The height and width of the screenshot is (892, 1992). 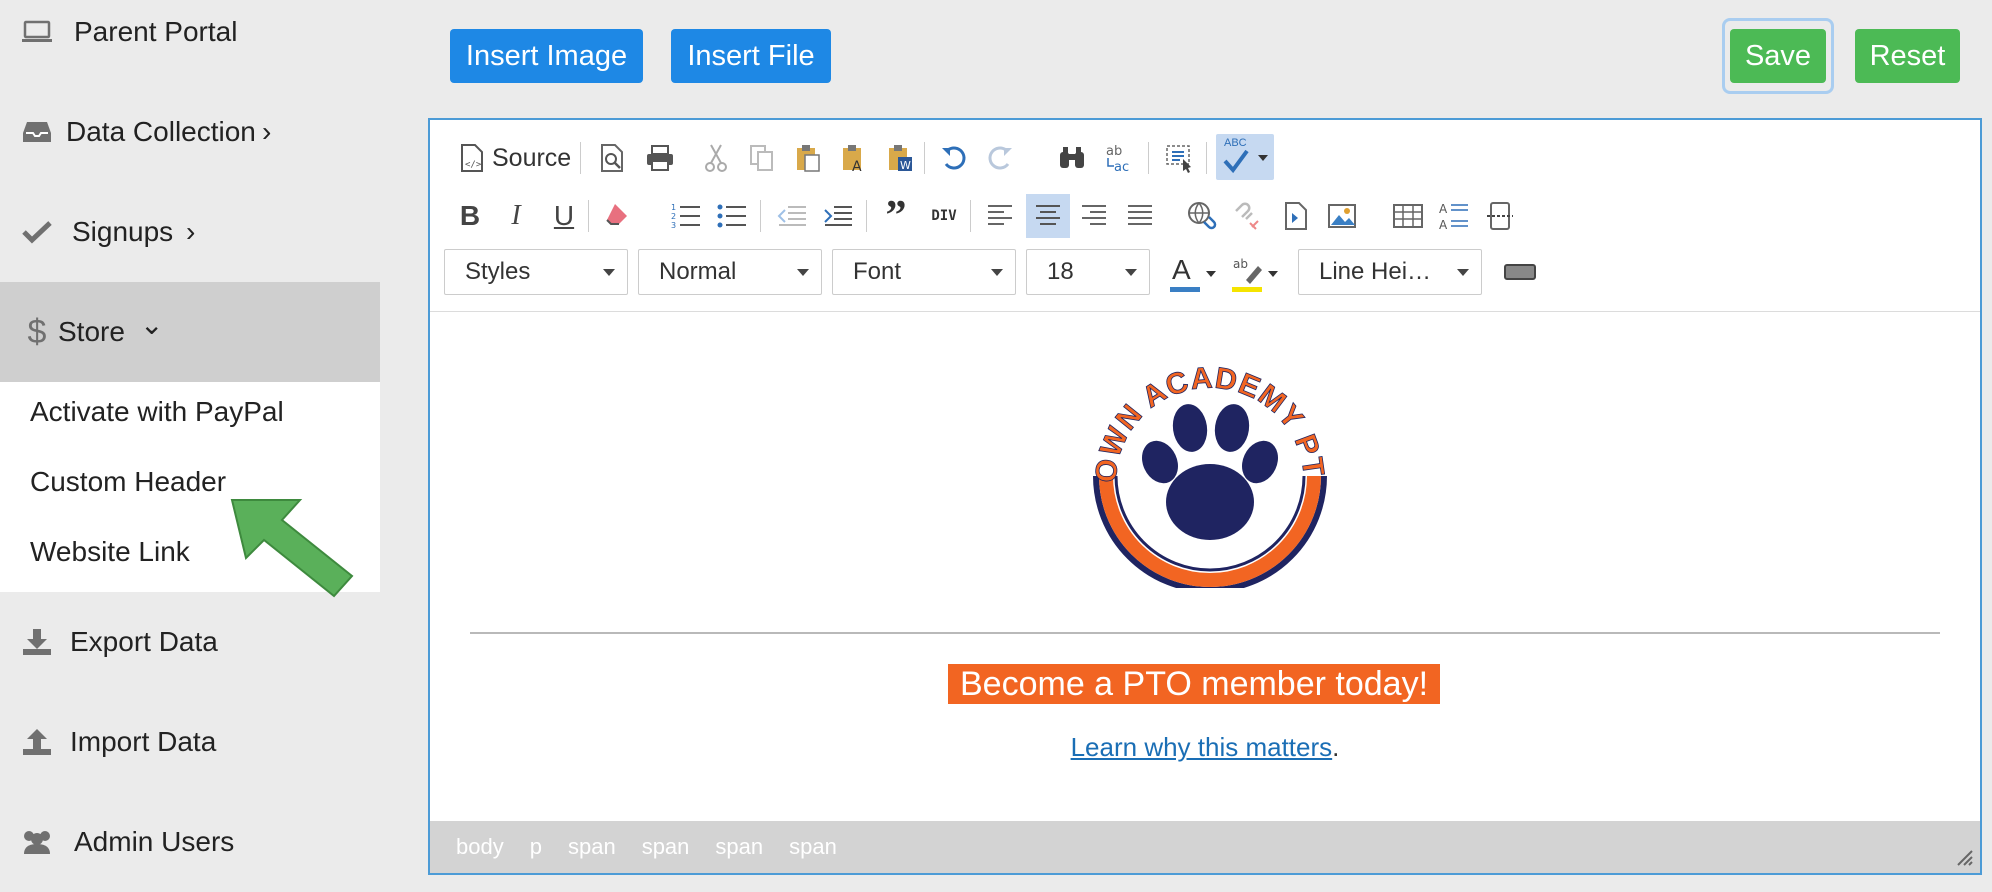 What do you see at coordinates (470, 216) in the screenshot?
I see `bold-icon: B` at bounding box center [470, 216].